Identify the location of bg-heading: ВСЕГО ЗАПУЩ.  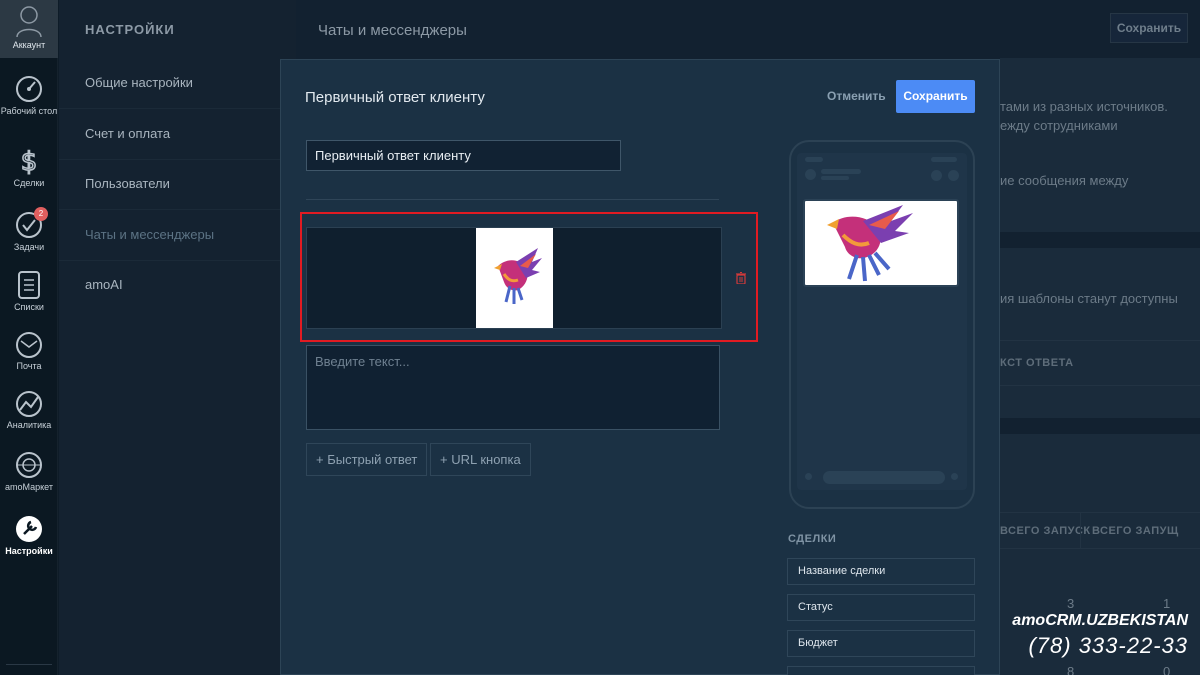
(1135, 531).